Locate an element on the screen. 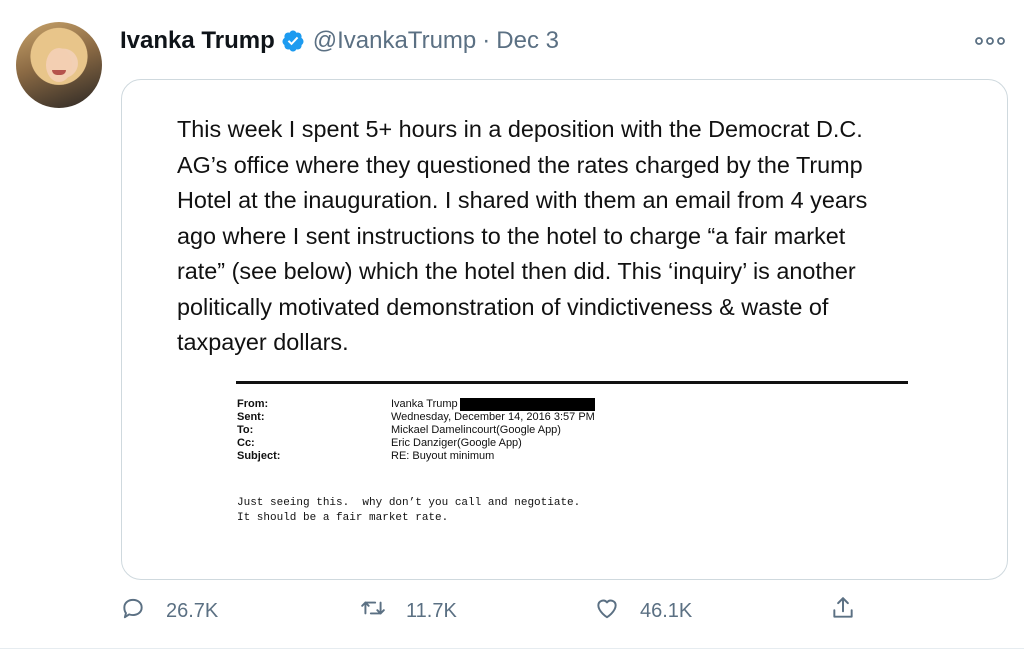 This screenshot has height=651, width=1024. reply-button: 26.7K is located at coordinates (169, 611).